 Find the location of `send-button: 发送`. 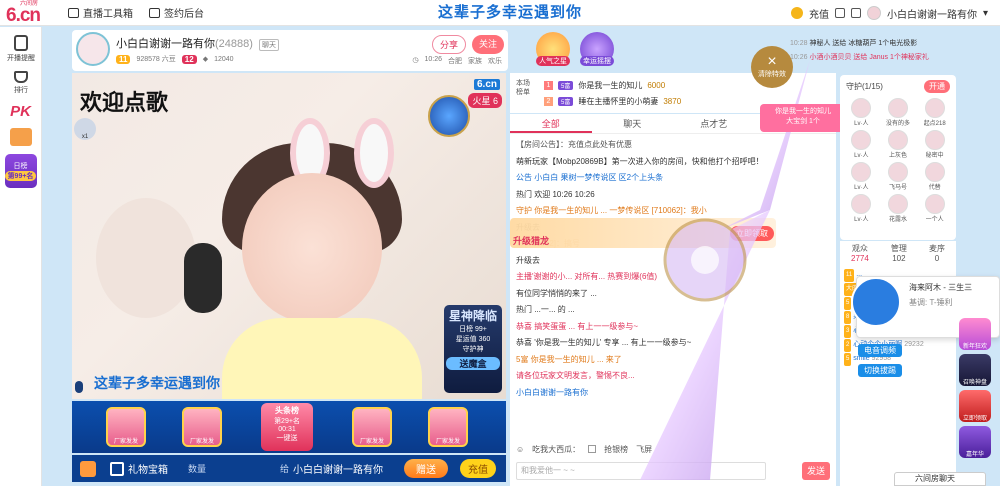

send-button: 发送 is located at coordinates (816, 471).